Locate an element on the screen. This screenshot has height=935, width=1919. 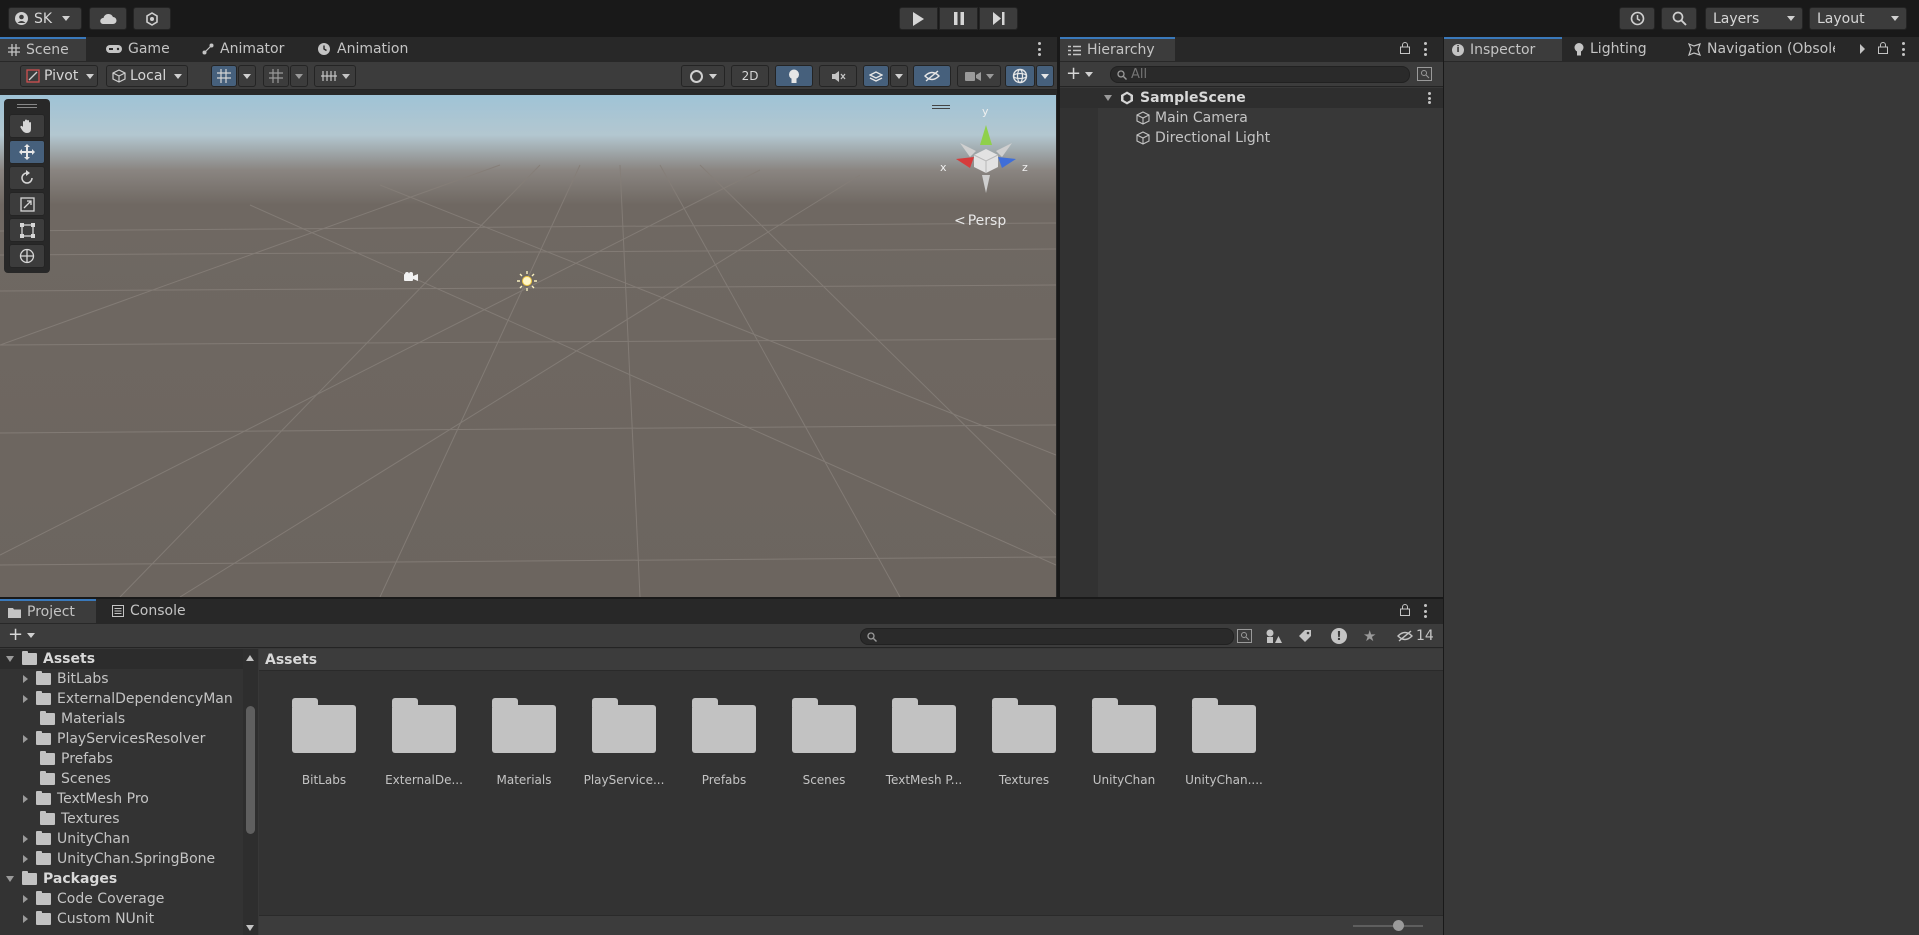
account-button: SK is located at coordinates (45, 18).